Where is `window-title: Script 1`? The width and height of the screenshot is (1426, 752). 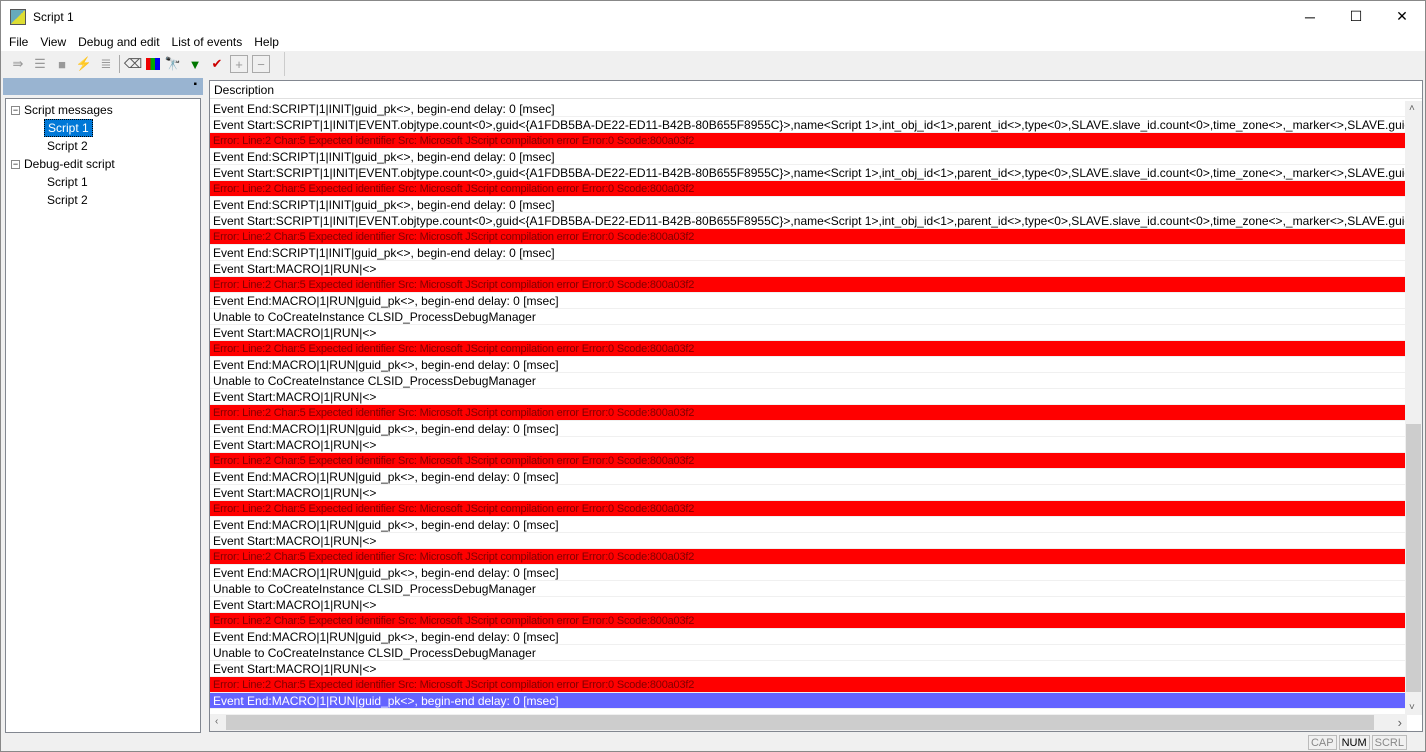
window-title: Script 1 is located at coordinates (53, 16).